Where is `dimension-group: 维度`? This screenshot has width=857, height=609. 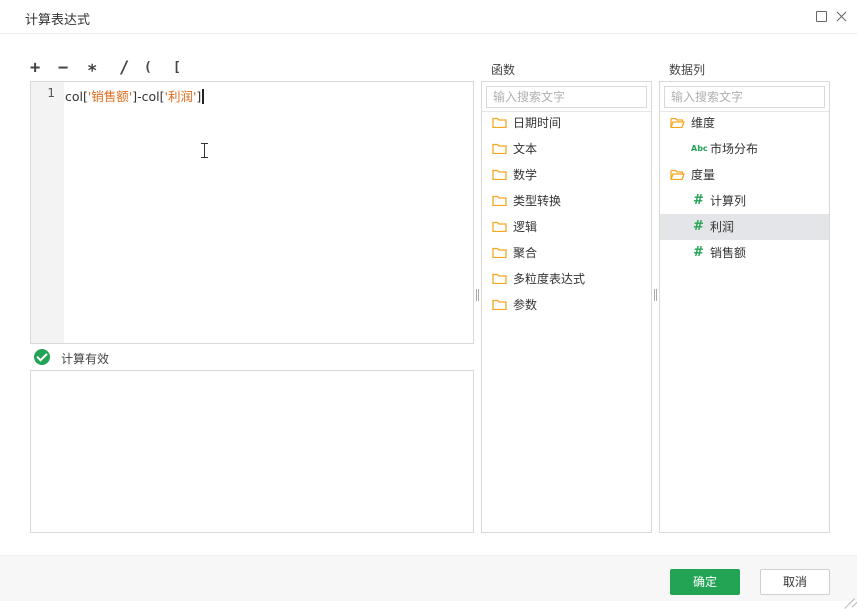
dimension-group: 维度 is located at coordinates (744, 123).